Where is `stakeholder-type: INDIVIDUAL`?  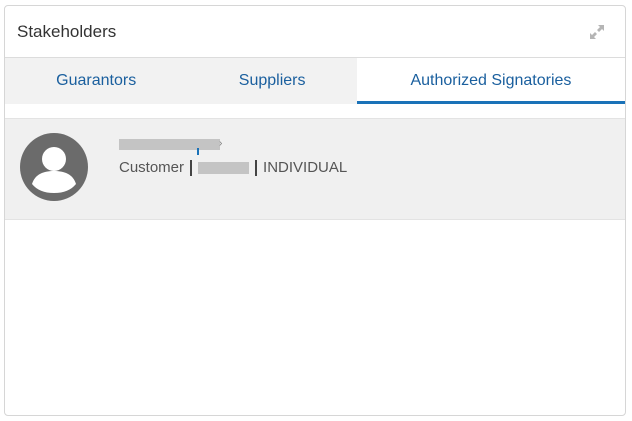 stakeholder-type: INDIVIDUAL is located at coordinates (305, 167).